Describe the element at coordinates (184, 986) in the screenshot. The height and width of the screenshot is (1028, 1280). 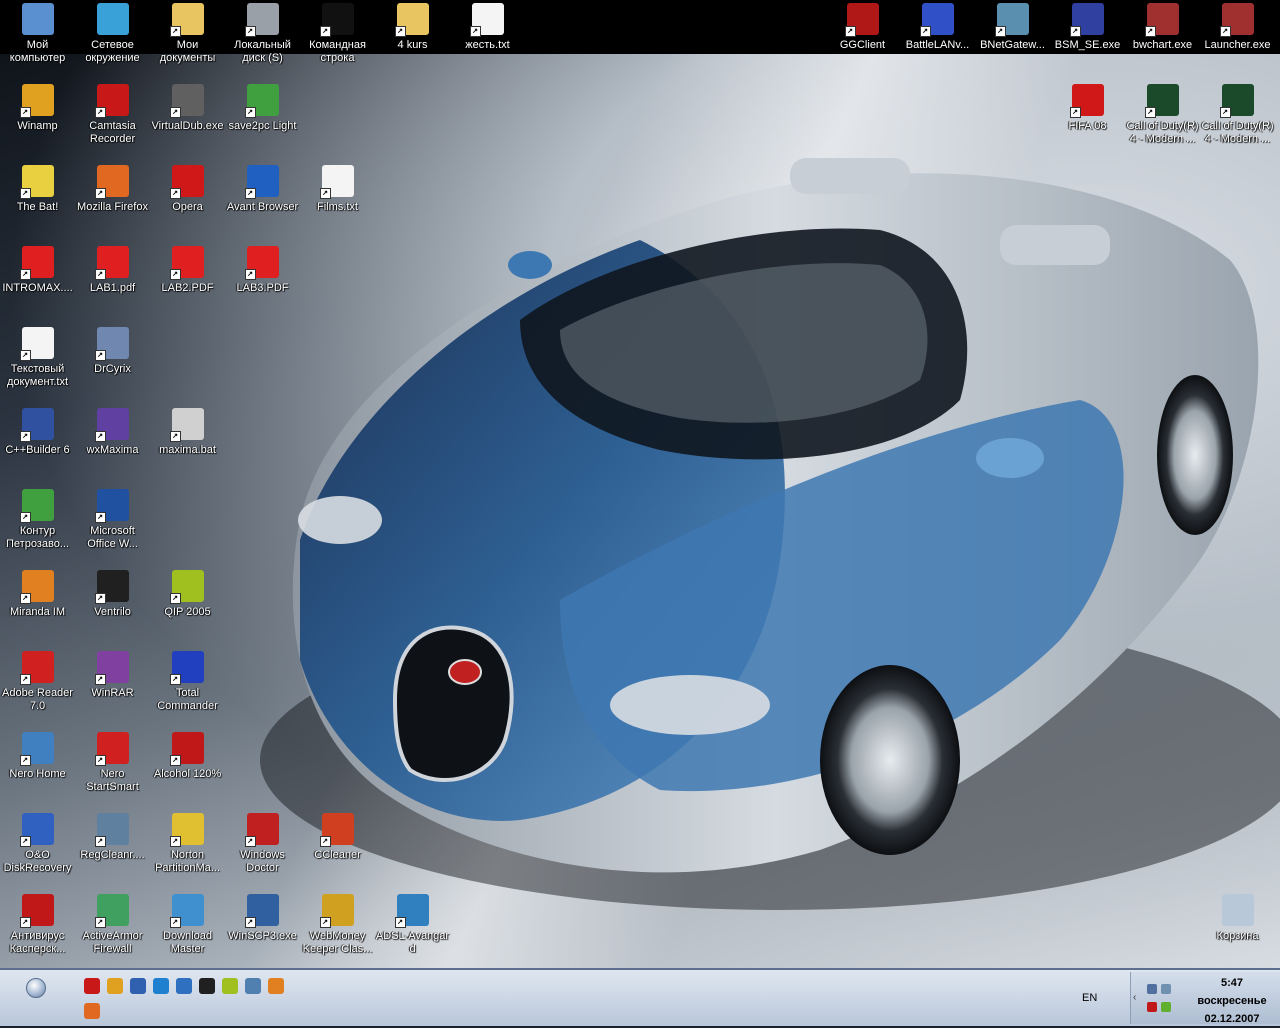
I see `outlook-icon` at that location.